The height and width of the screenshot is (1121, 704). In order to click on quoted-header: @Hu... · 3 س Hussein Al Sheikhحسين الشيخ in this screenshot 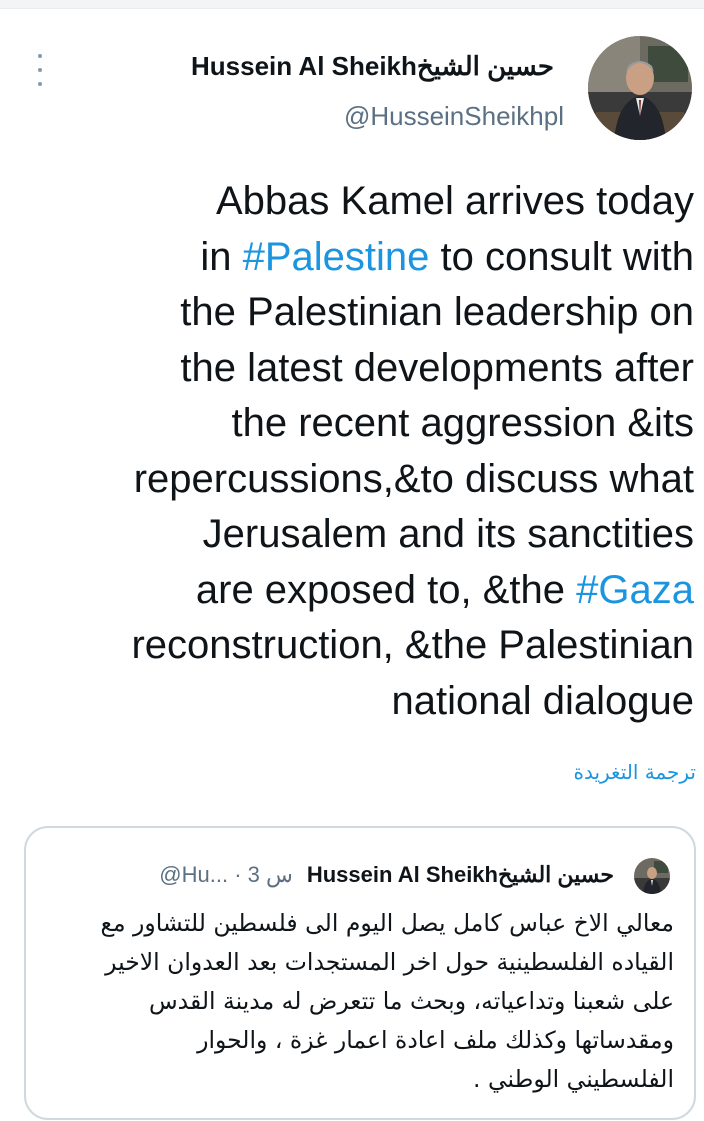, I will do `click(390, 875)`.